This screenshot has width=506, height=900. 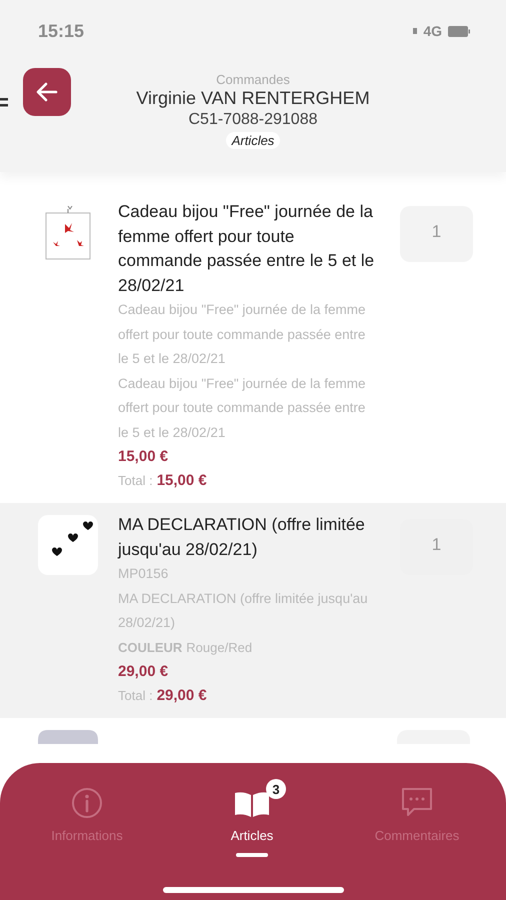 I want to click on signal-icon, so click(x=415, y=31).